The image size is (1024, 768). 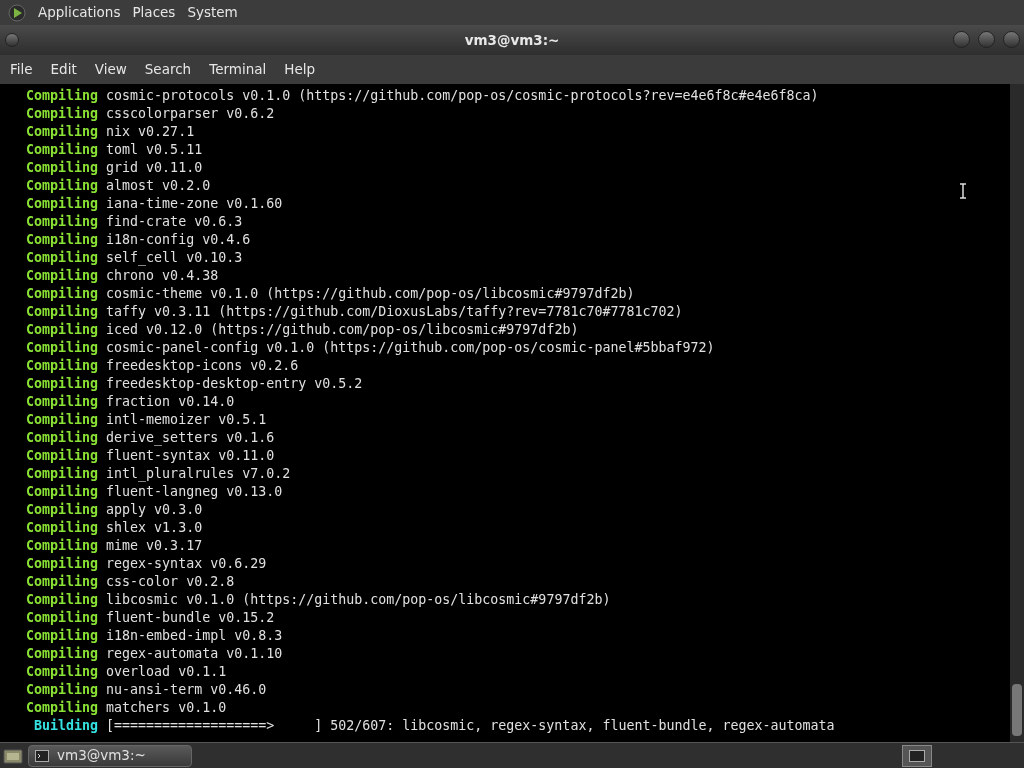 I want to click on log-text: derive_setters v0.1.6, so click(x=190, y=437).